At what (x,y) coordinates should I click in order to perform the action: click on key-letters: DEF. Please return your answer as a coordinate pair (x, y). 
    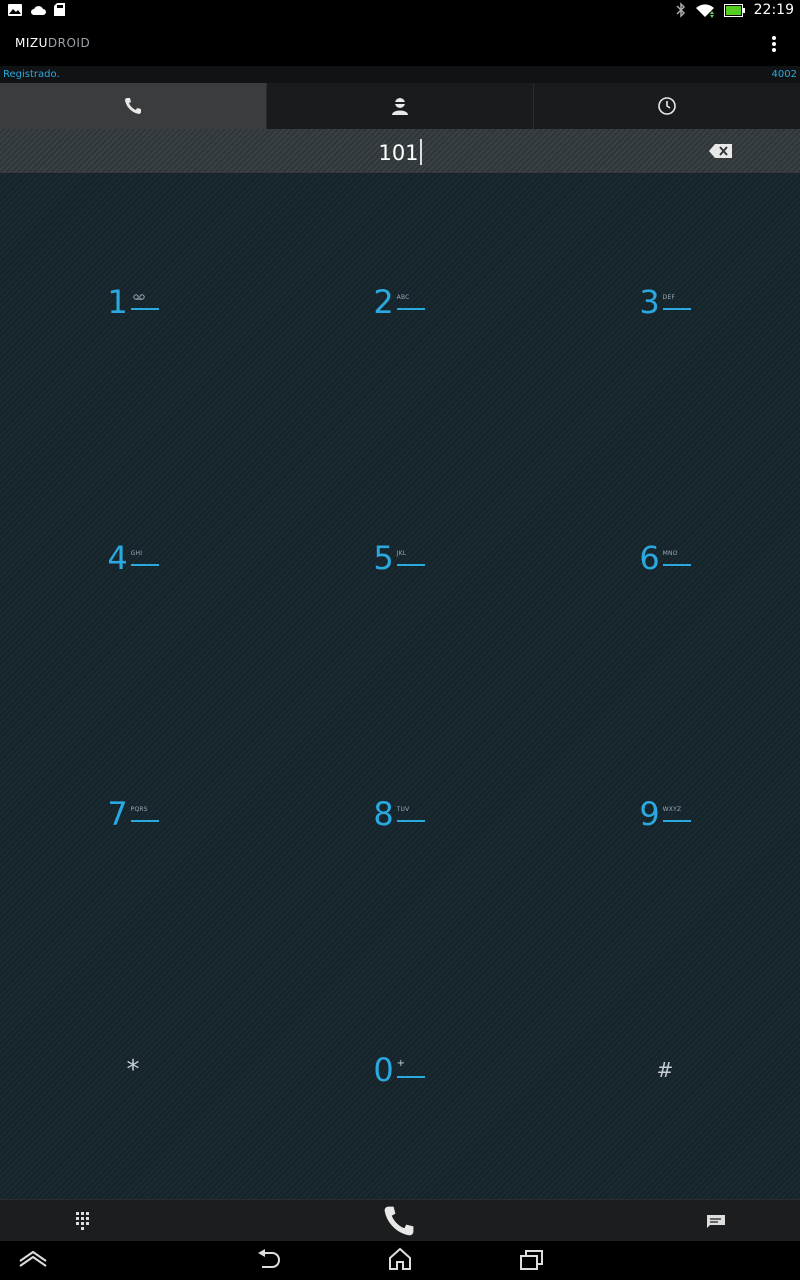
    Looking at the image, I should click on (669, 297).